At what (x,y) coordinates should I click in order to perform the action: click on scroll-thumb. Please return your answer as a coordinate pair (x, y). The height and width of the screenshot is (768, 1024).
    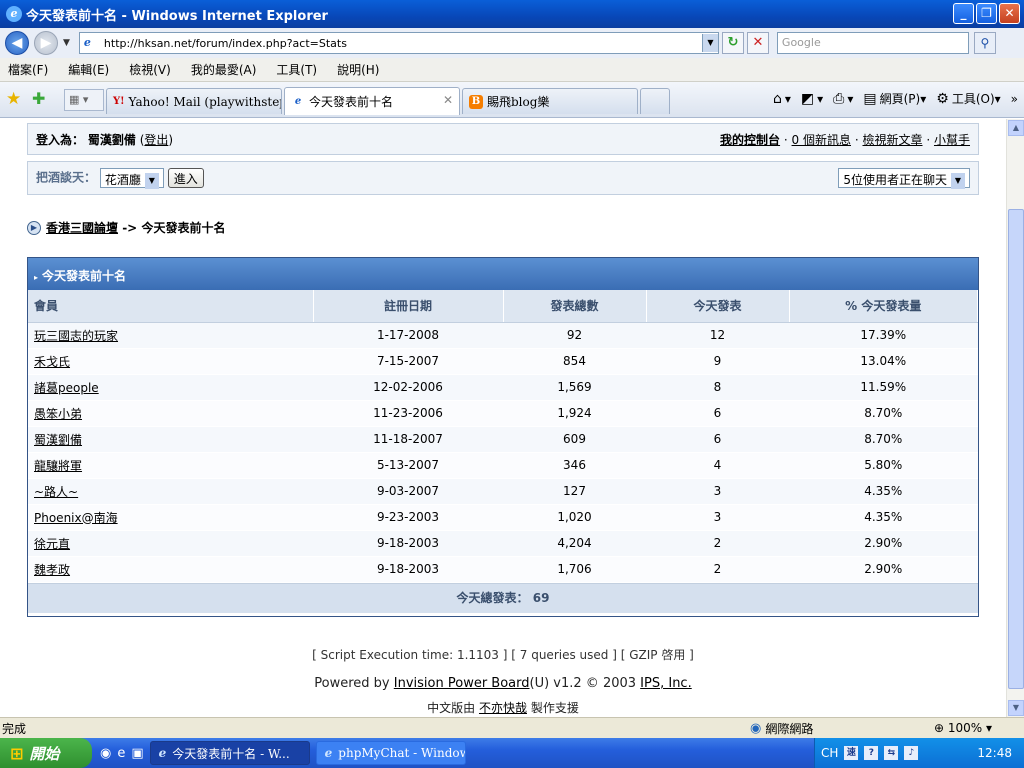
    Looking at the image, I should click on (1016, 449).